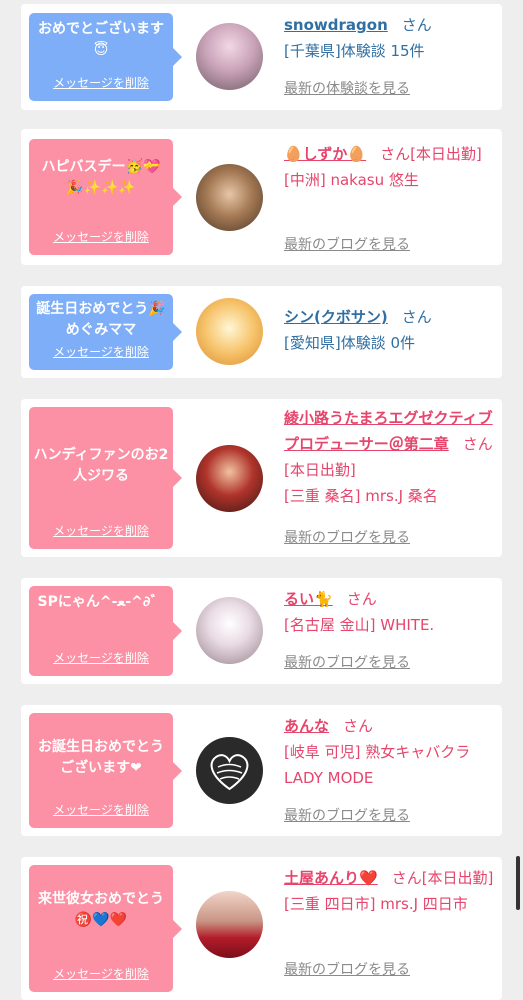 Image resolution: width=523 pixels, height=1000 pixels. What do you see at coordinates (101, 602) in the screenshot?
I see `message-text: SPにゃん^-ﻌ-^∂゛` at bounding box center [101, 602].